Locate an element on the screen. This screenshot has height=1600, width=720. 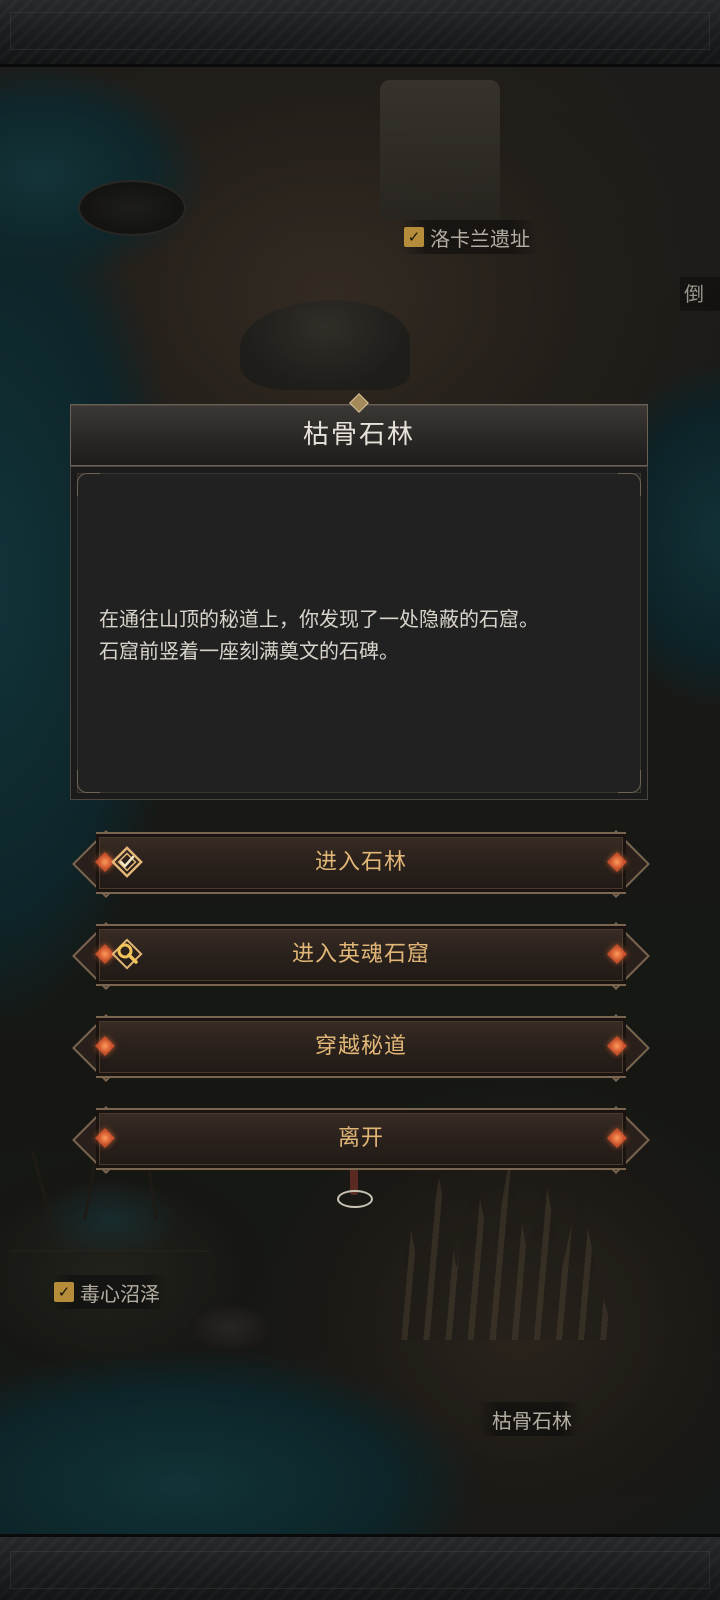
location-poison-swamp: ✓ 毒心沼泽 is located at coordinates (109, 1292).